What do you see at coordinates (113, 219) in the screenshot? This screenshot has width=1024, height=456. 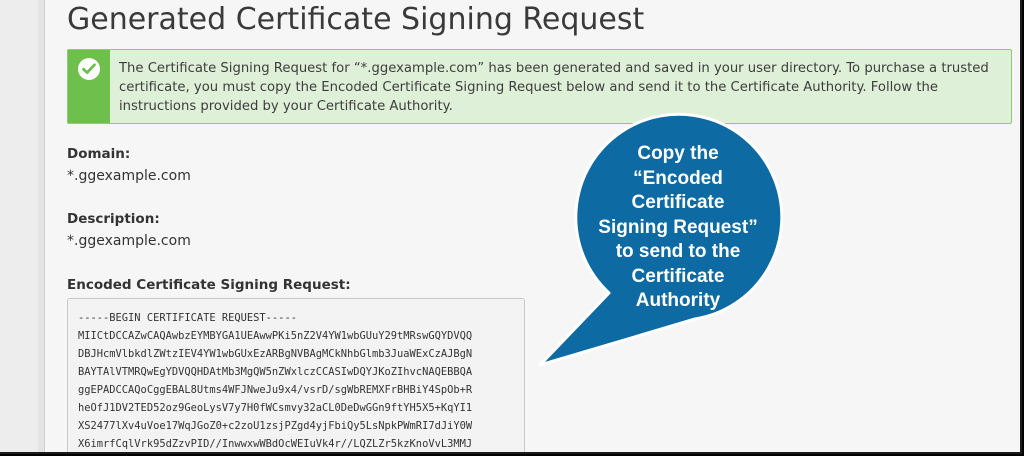 I see `description-label: Description:` at bounding box center [113, 219].